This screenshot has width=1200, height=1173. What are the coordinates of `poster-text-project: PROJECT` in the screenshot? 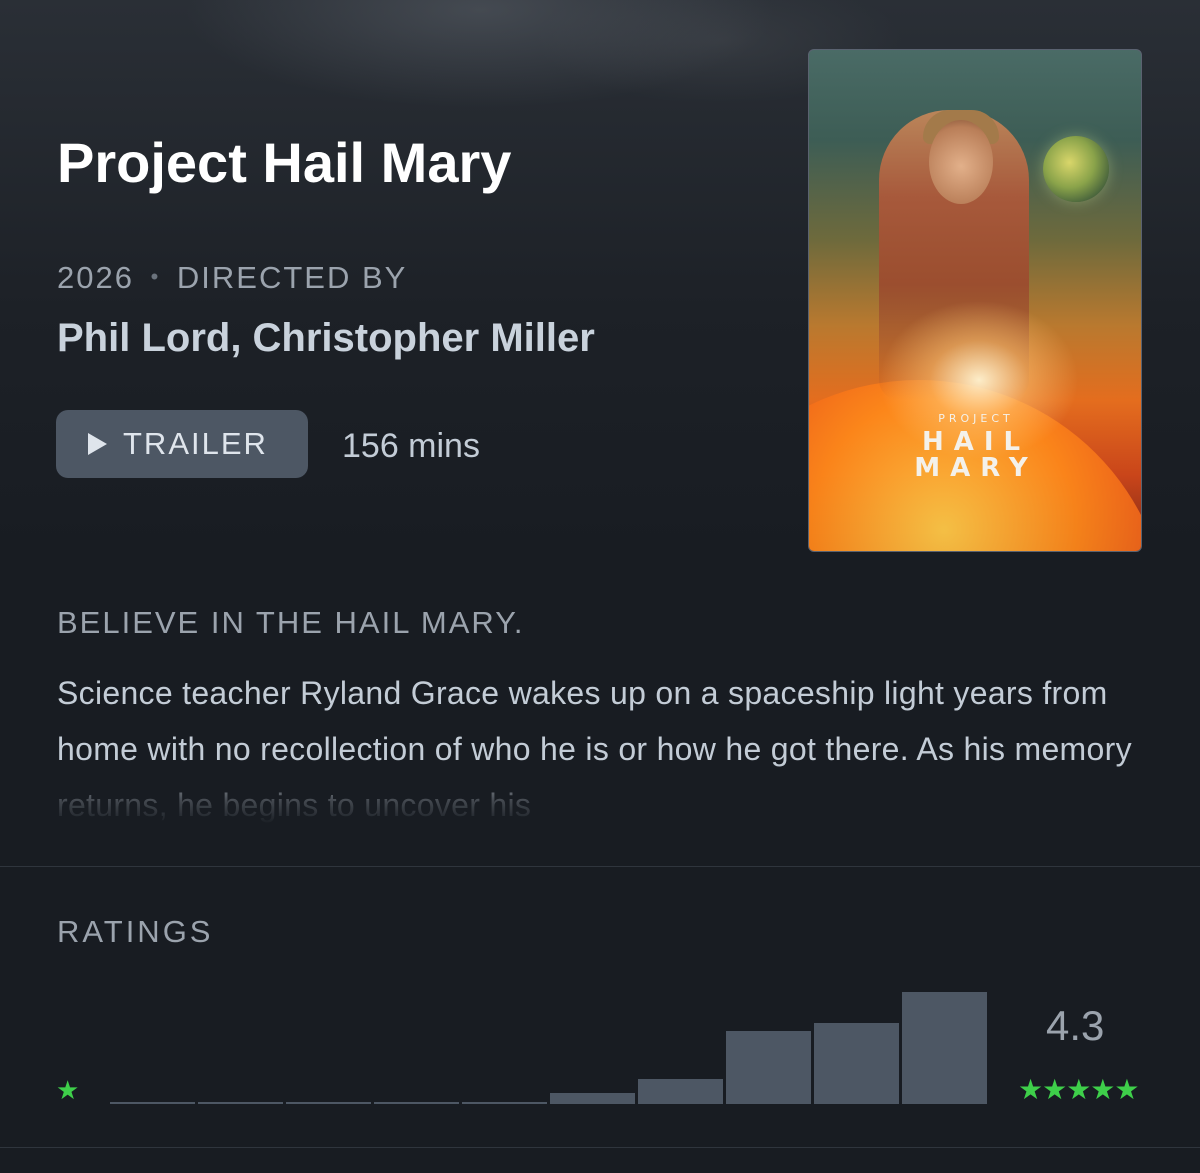 It's located at (976, 418).